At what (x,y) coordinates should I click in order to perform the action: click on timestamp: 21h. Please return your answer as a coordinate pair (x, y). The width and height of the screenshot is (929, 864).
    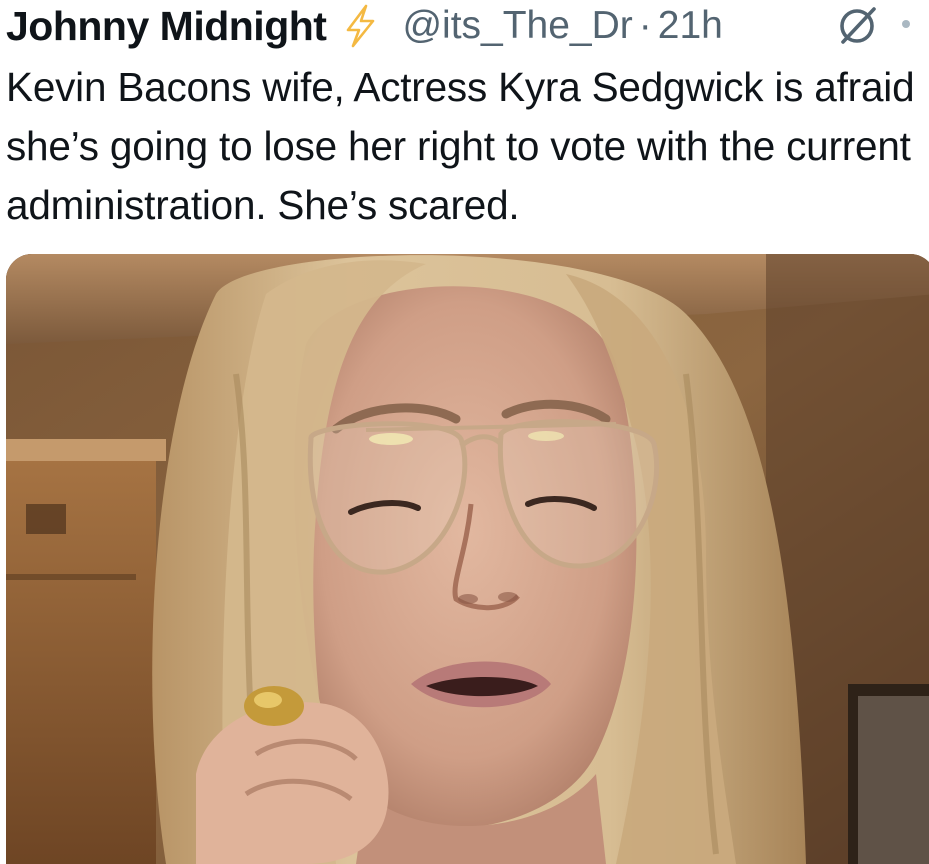
    Looking at the image, I should click on (690, 26).